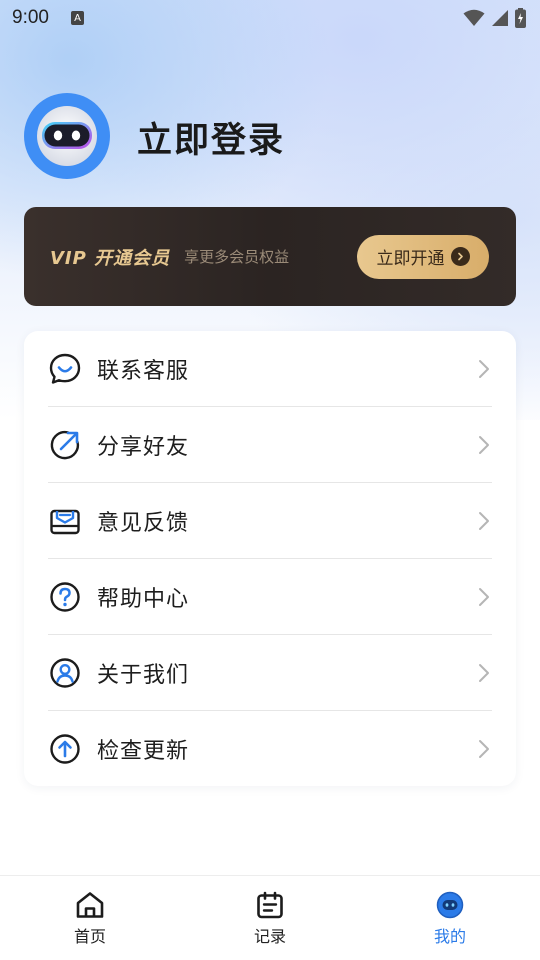  I want to click on nav-tab-profile: 我的, so click(450, 918).